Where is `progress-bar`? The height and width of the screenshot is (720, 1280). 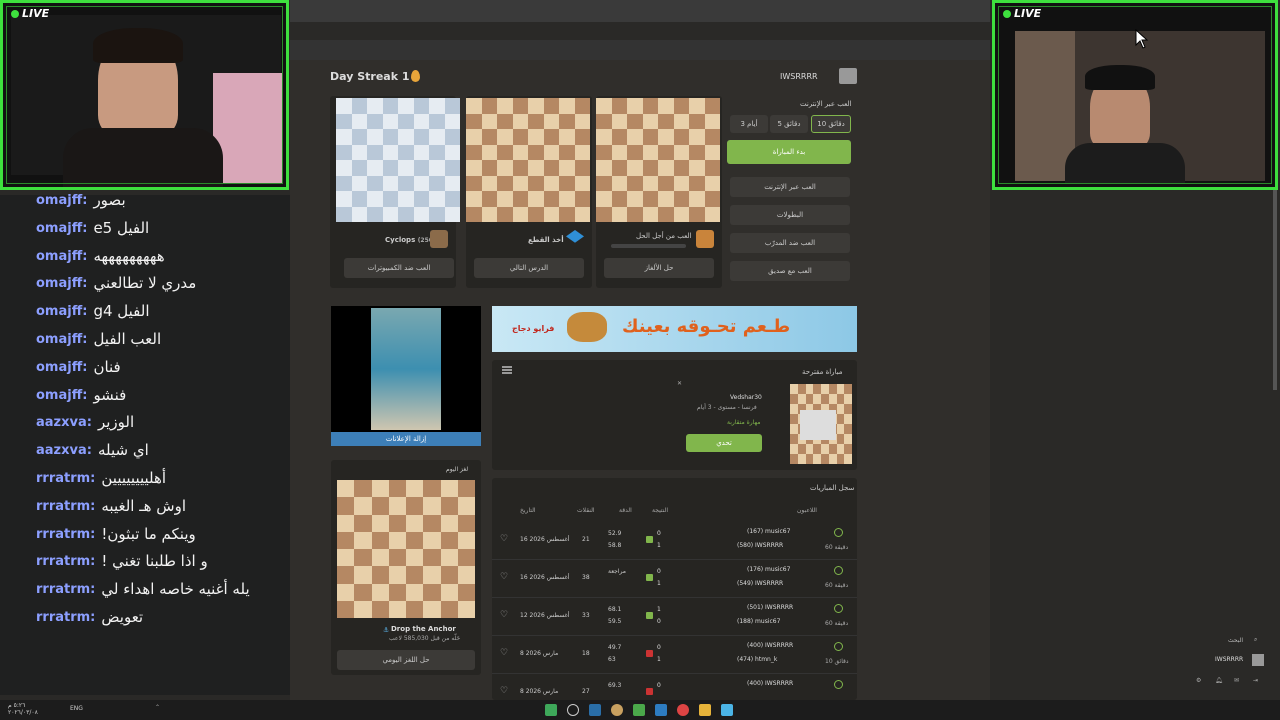 progress-bar is located at coordinates (648, 246).